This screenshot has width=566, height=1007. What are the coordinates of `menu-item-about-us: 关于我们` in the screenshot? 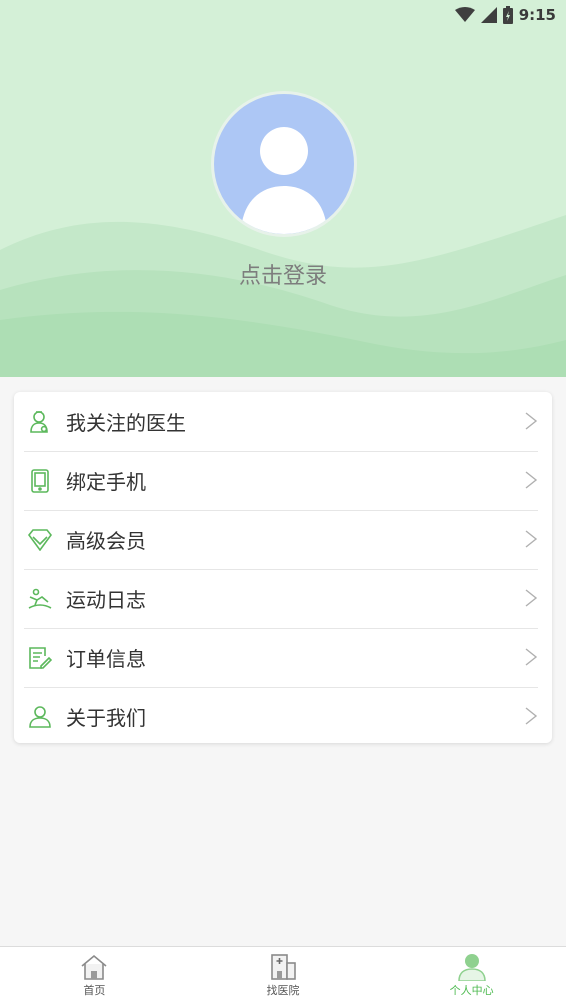 It's located at (283, 716).